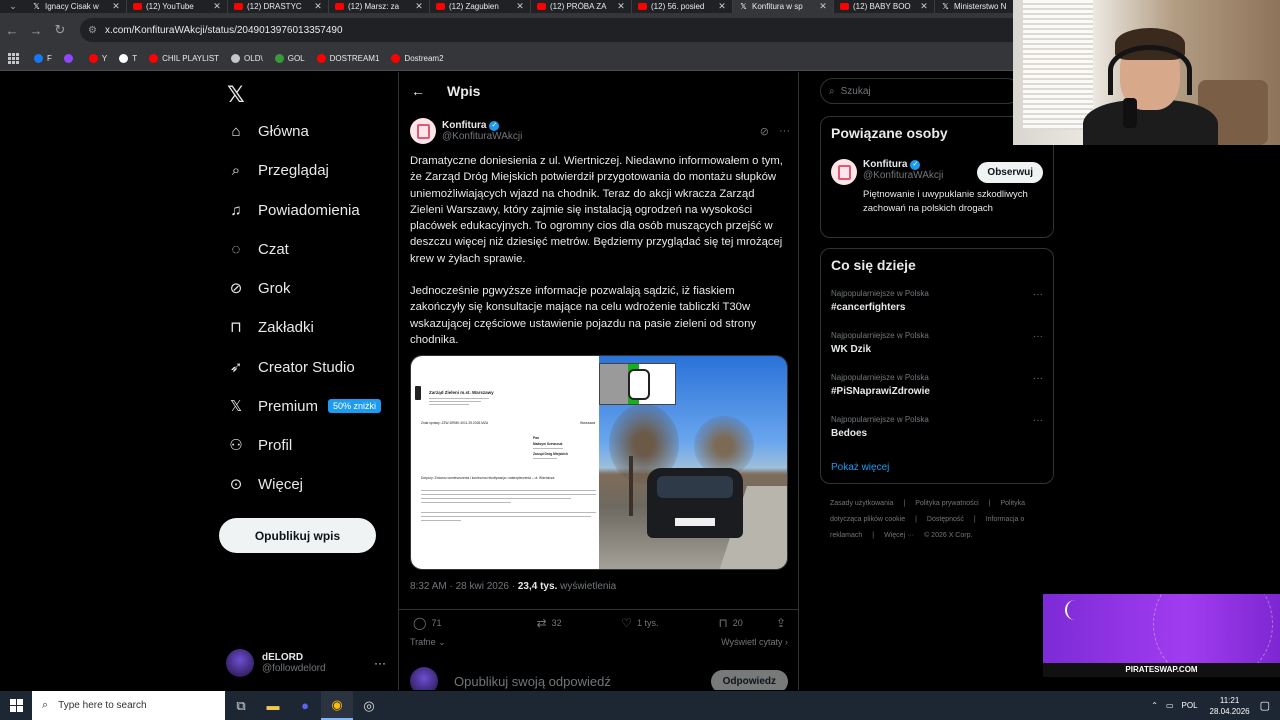 The image size is (1280, 720). What do you see at coordinates (128, 705) in the screenshot?
I see `taskbar-search: ⌕ Type here to search` at bounding box center [128, 705].